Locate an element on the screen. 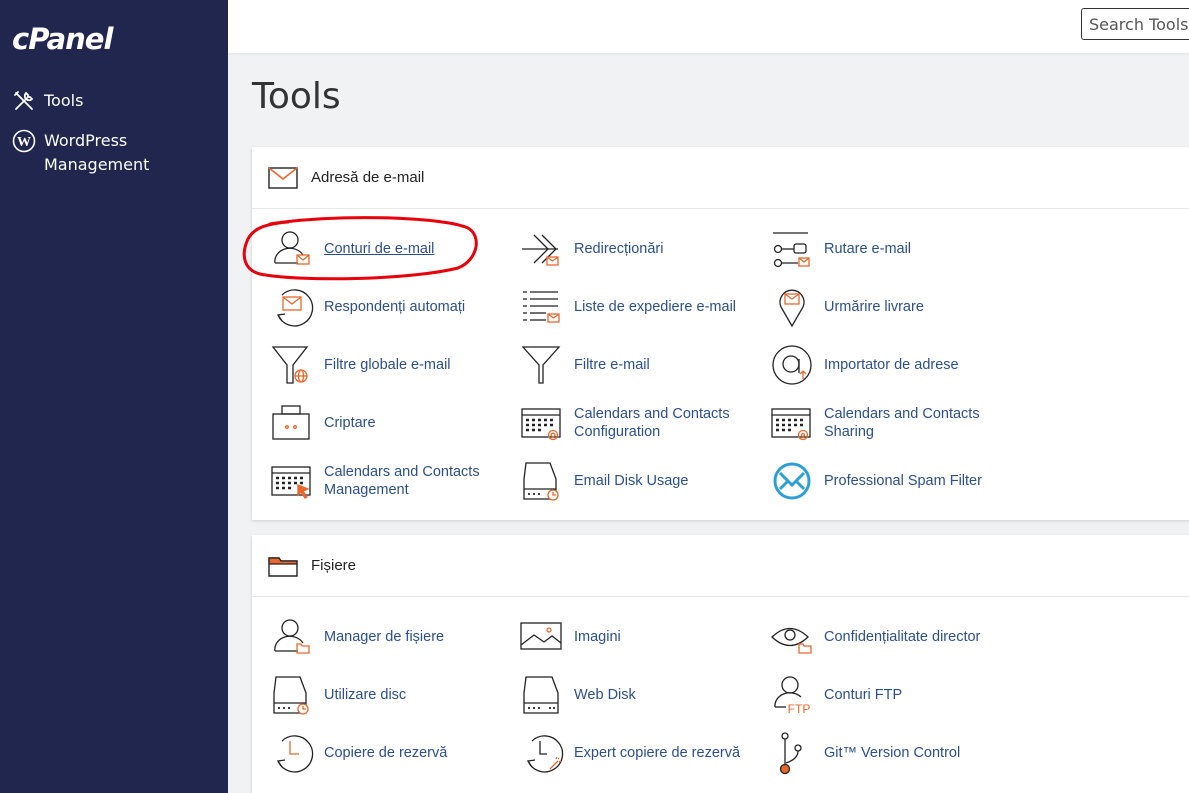 The width and height of the screenshot is (1189, 793). tool-calendars-management: Calendars and Contacts Management is located at coordinates (384, 481).